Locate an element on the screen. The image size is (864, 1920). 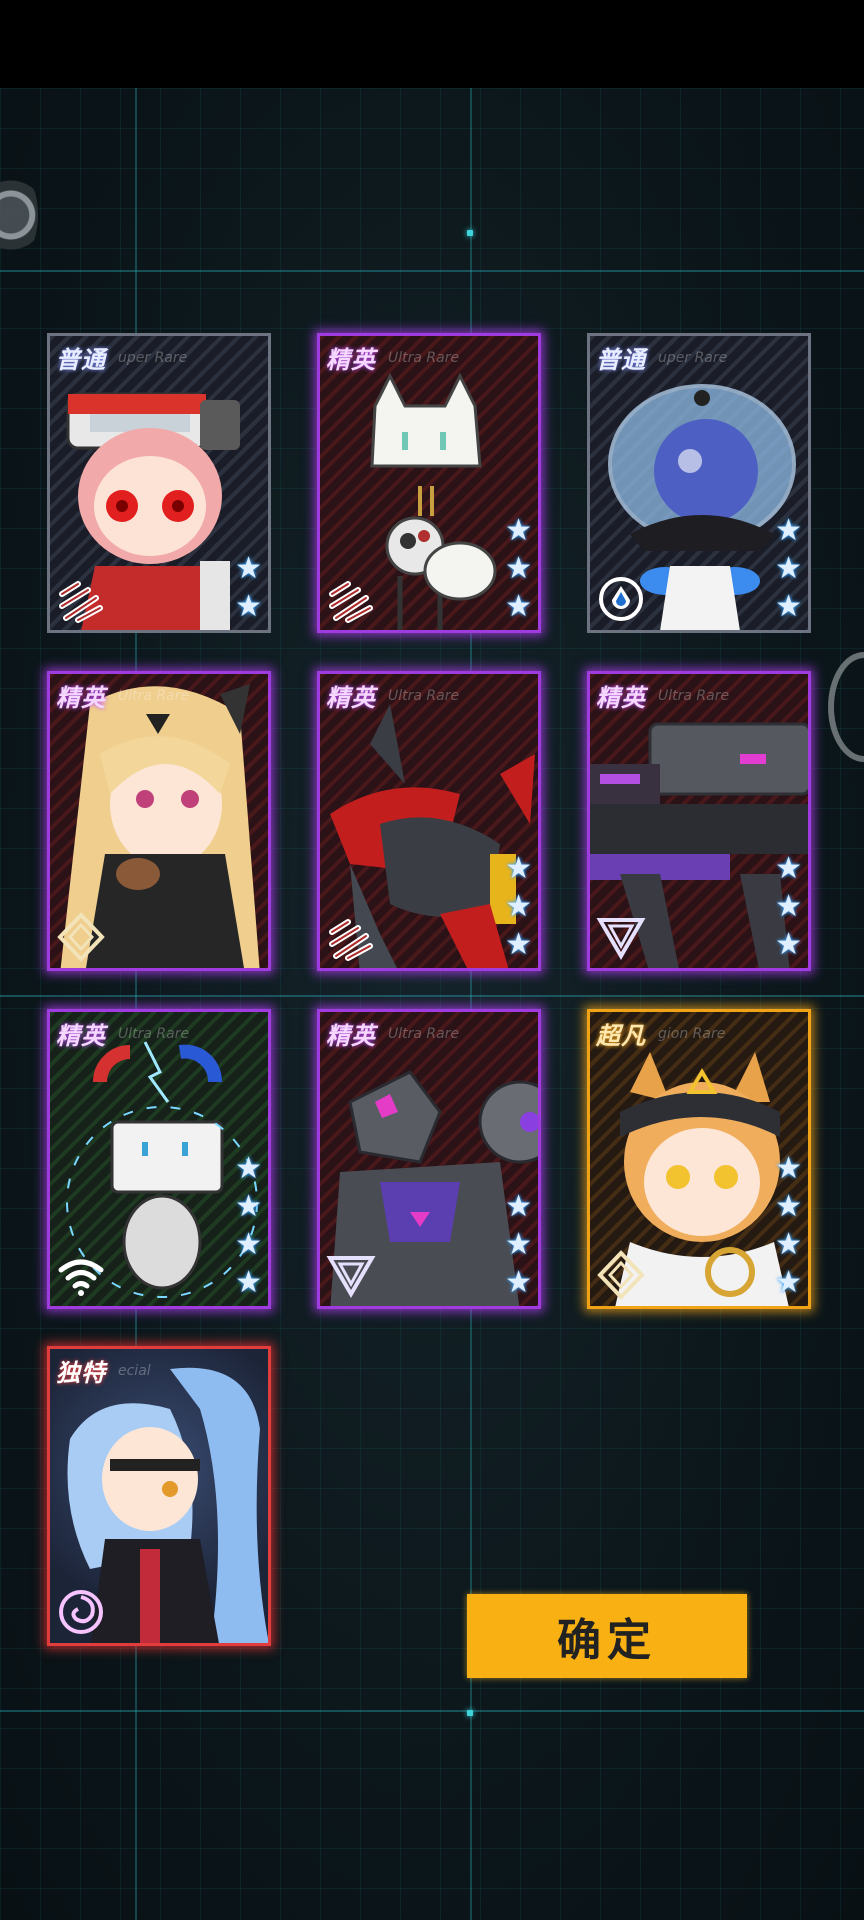
unit-card: 精英 Ultra Rare ★ ★ ★ ★ is located at coordinates (159, 1159).